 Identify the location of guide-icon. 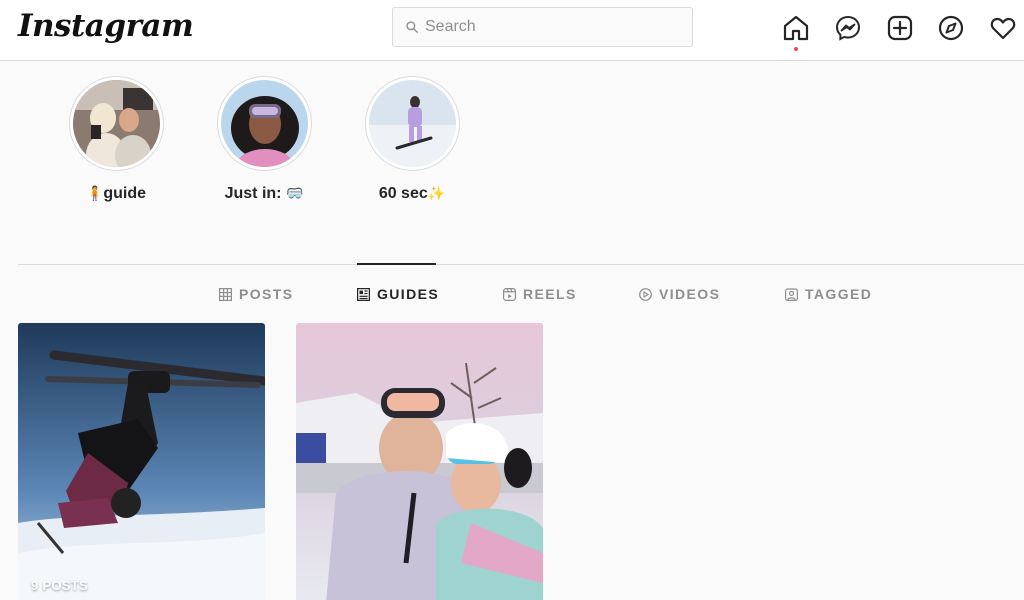
(363, 294).